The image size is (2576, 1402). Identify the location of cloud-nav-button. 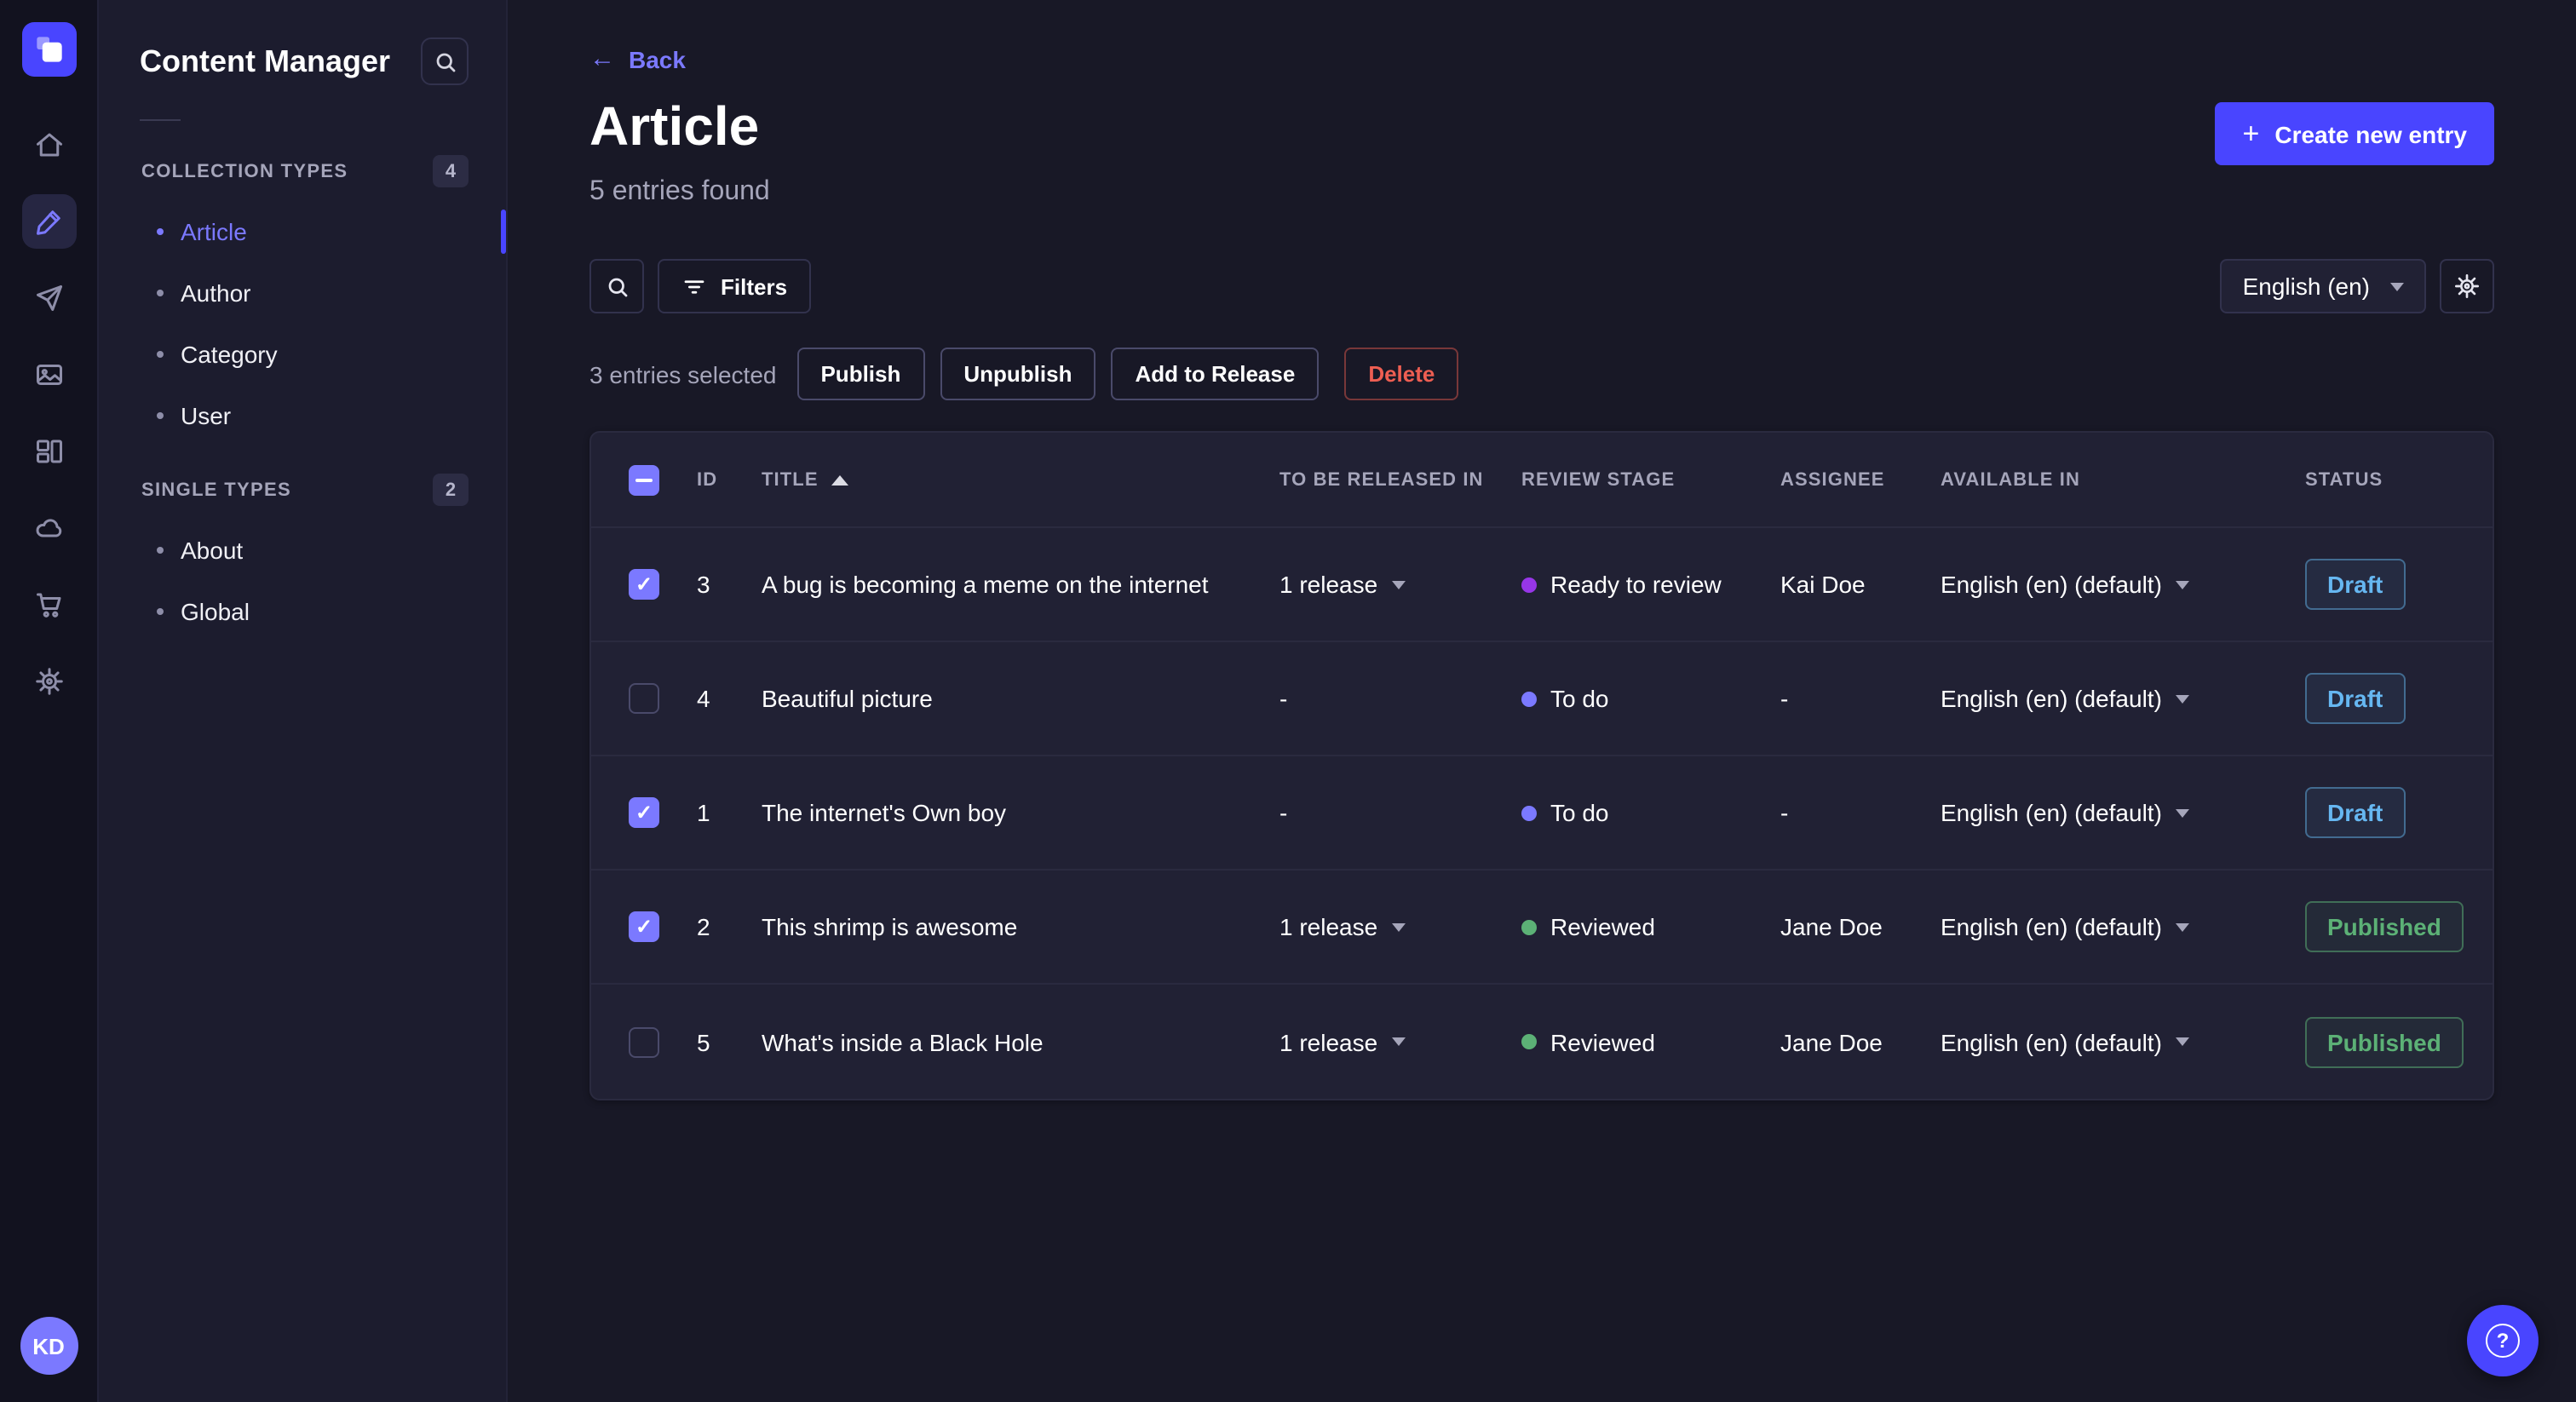
(49, 528).